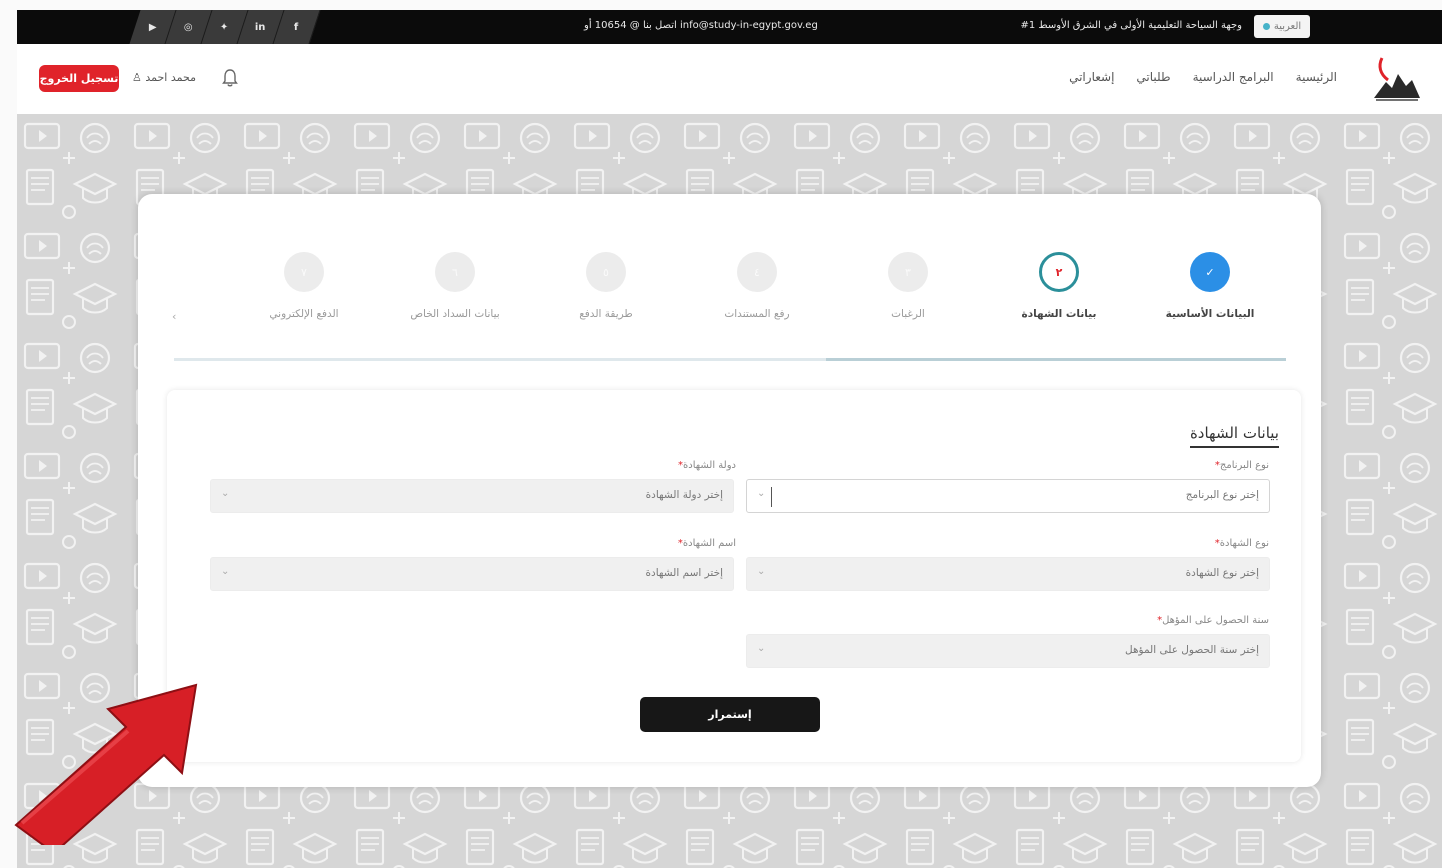 This screenshot has height=868, width=1442. What do you see at coordinates (908, 314) in the screenshot?
I see `step-label: الرغبات` at bounding box center [908, 314].